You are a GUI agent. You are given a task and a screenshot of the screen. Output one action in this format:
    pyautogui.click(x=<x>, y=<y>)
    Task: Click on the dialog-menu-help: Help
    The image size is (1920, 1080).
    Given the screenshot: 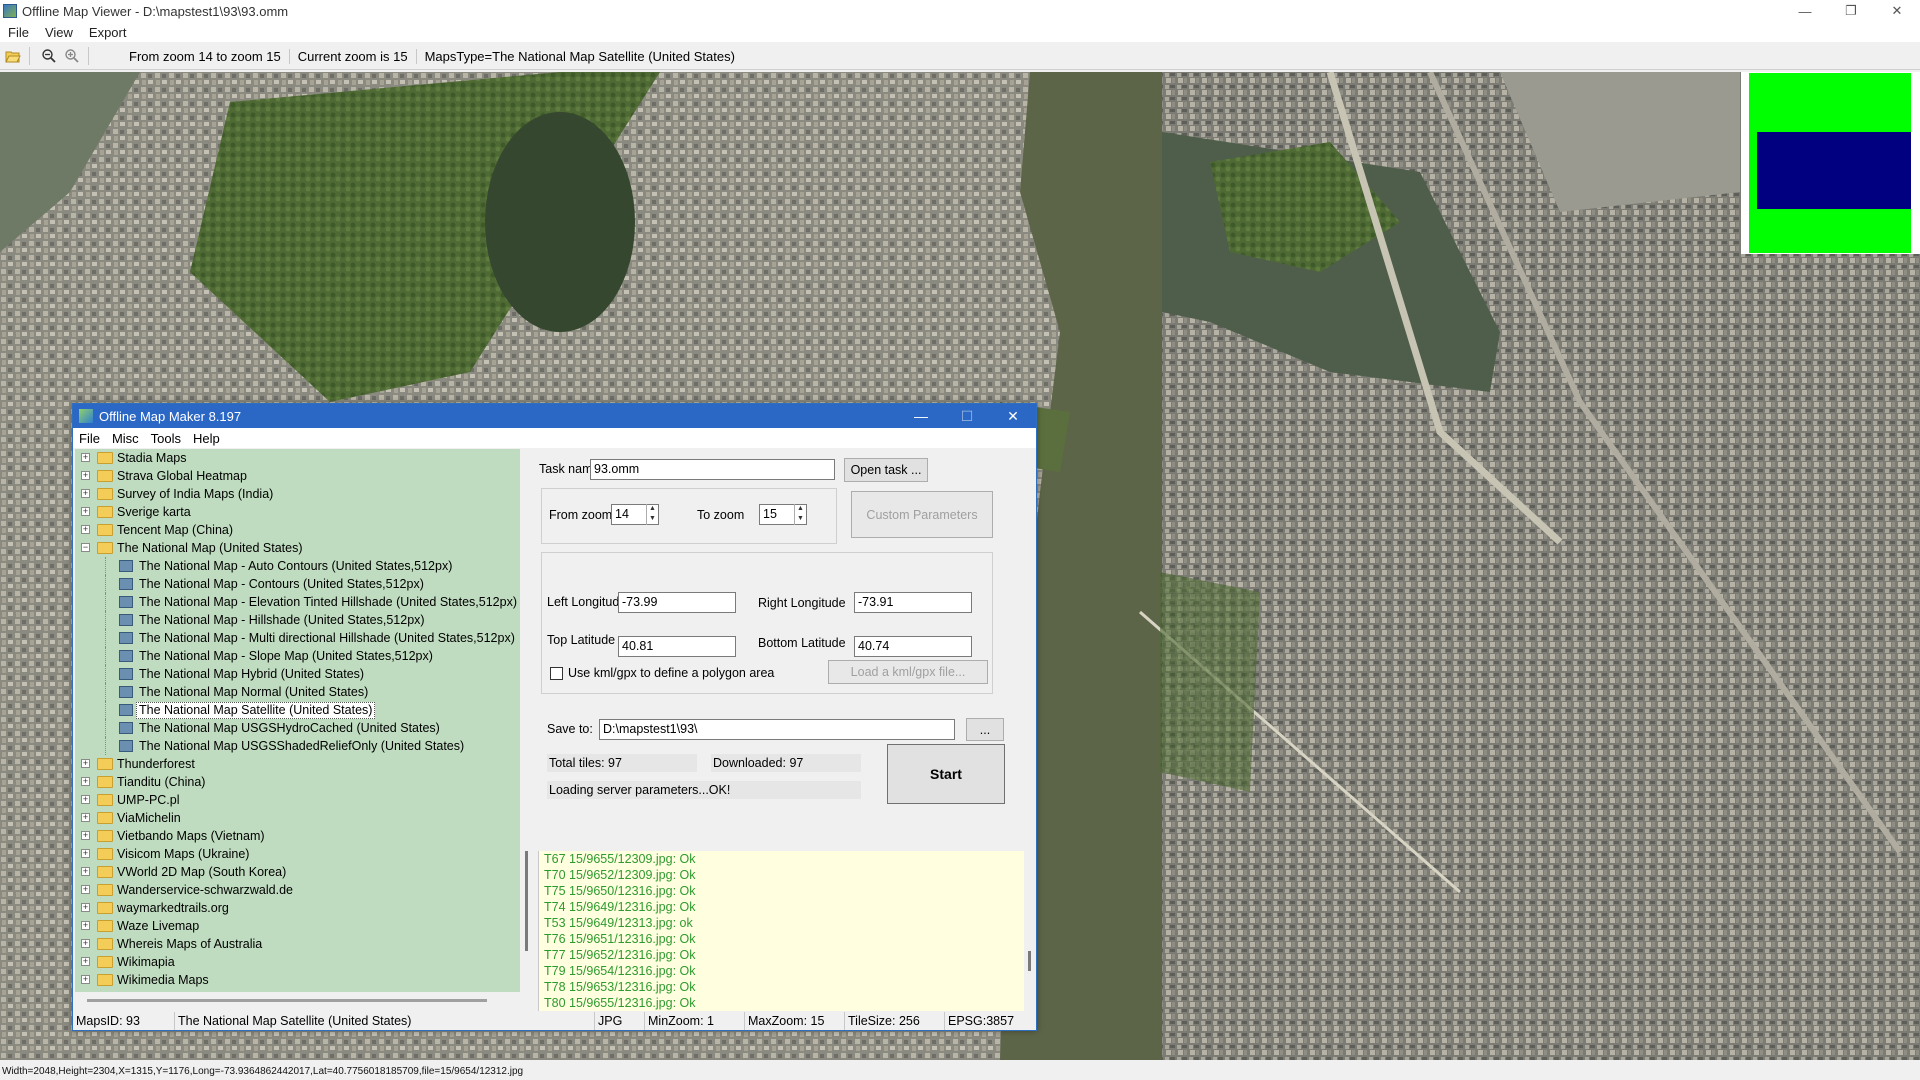 What is the action you would take?
    pyautogui.click(x=206, y=438)
    